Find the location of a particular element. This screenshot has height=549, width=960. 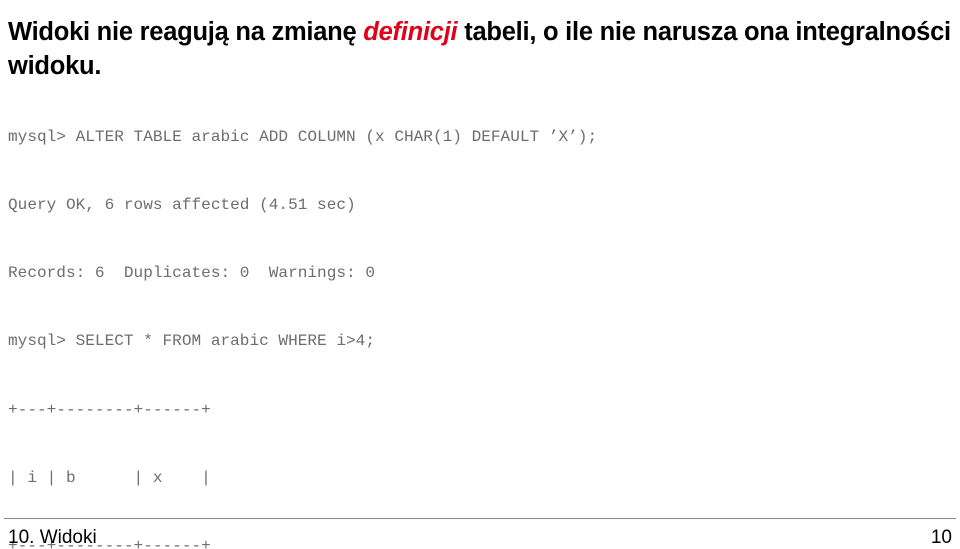

footer-divider is located at coordinates (480, 518).